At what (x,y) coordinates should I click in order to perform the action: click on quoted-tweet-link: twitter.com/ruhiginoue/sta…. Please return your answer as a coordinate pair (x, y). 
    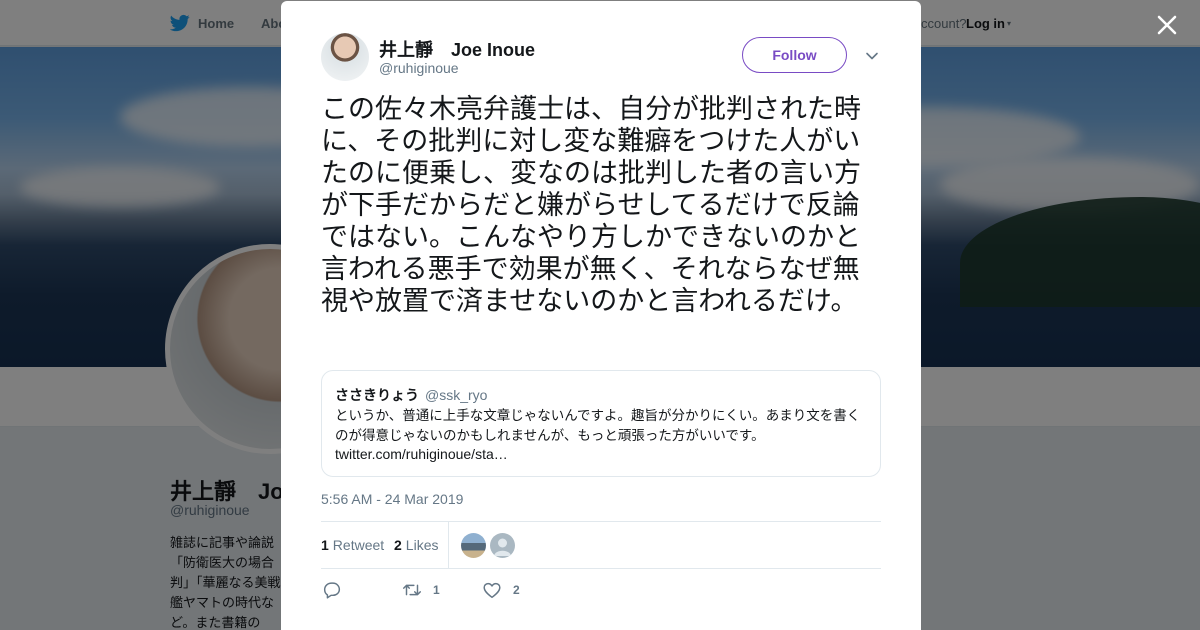
    Looking at the image, I should click on (421, 454).